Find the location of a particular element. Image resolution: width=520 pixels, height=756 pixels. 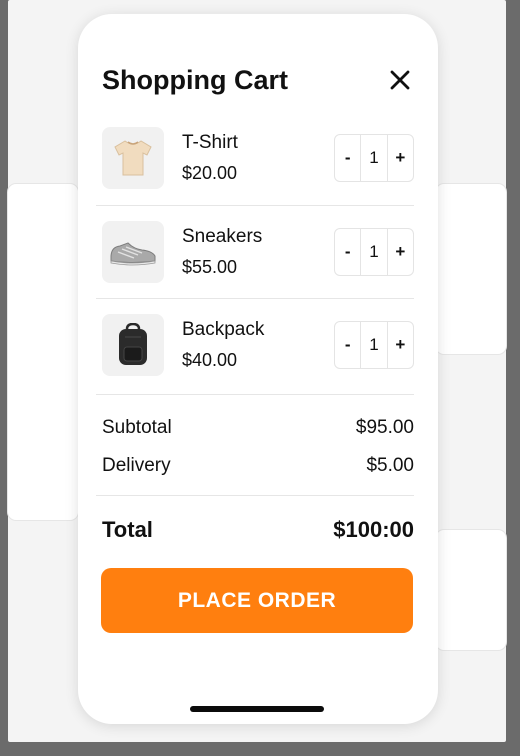

background-card-right-lower is located at coordinates (471, 590).